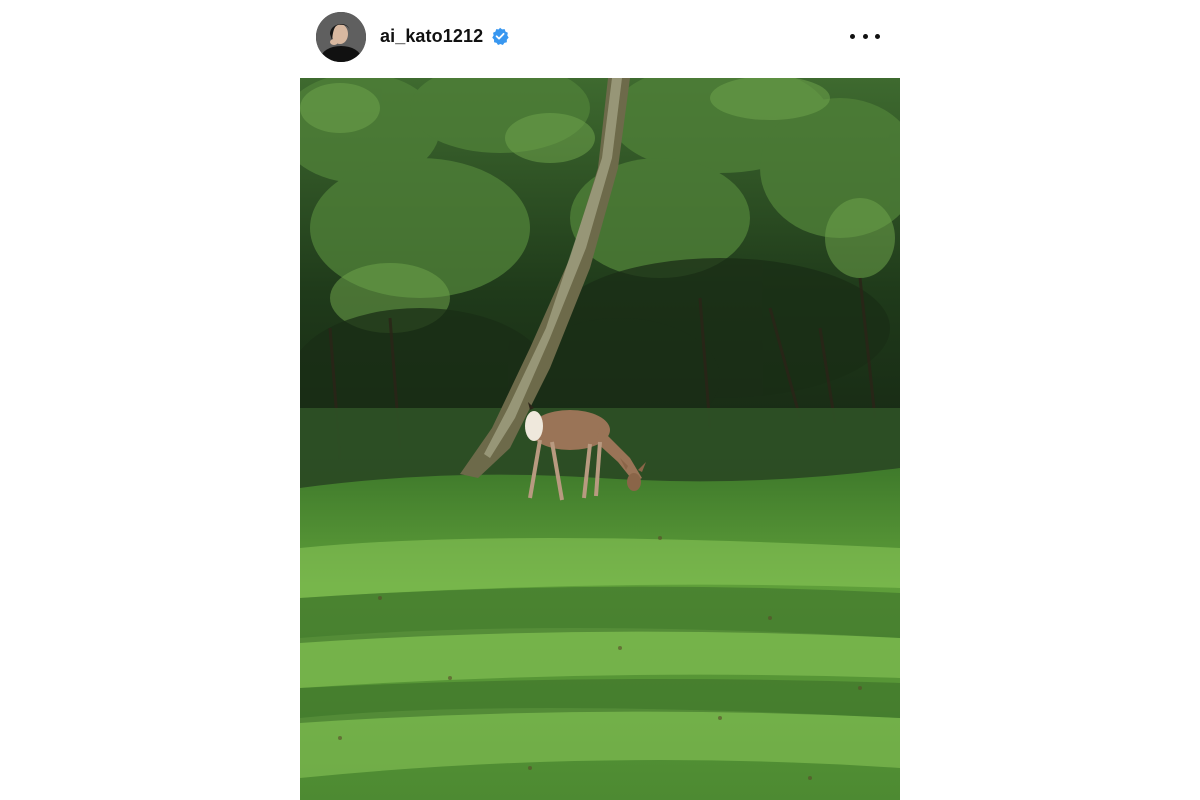  I want to click on avatar, so click(341, 37).